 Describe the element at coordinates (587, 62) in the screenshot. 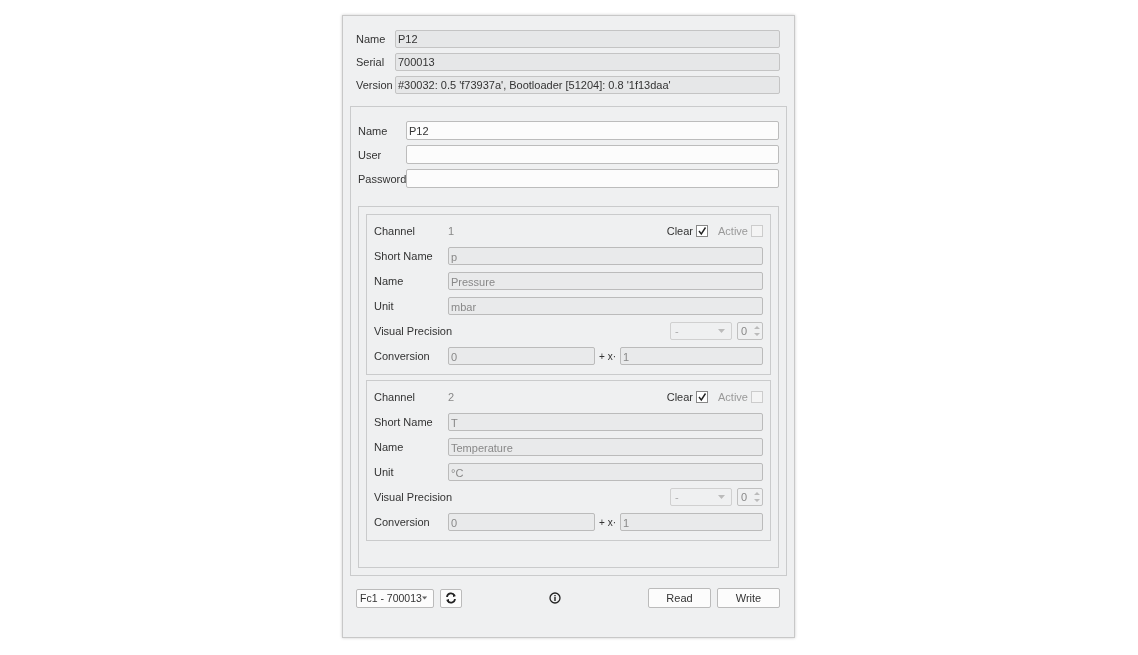

I see `readonly-field: 700013` at that location.